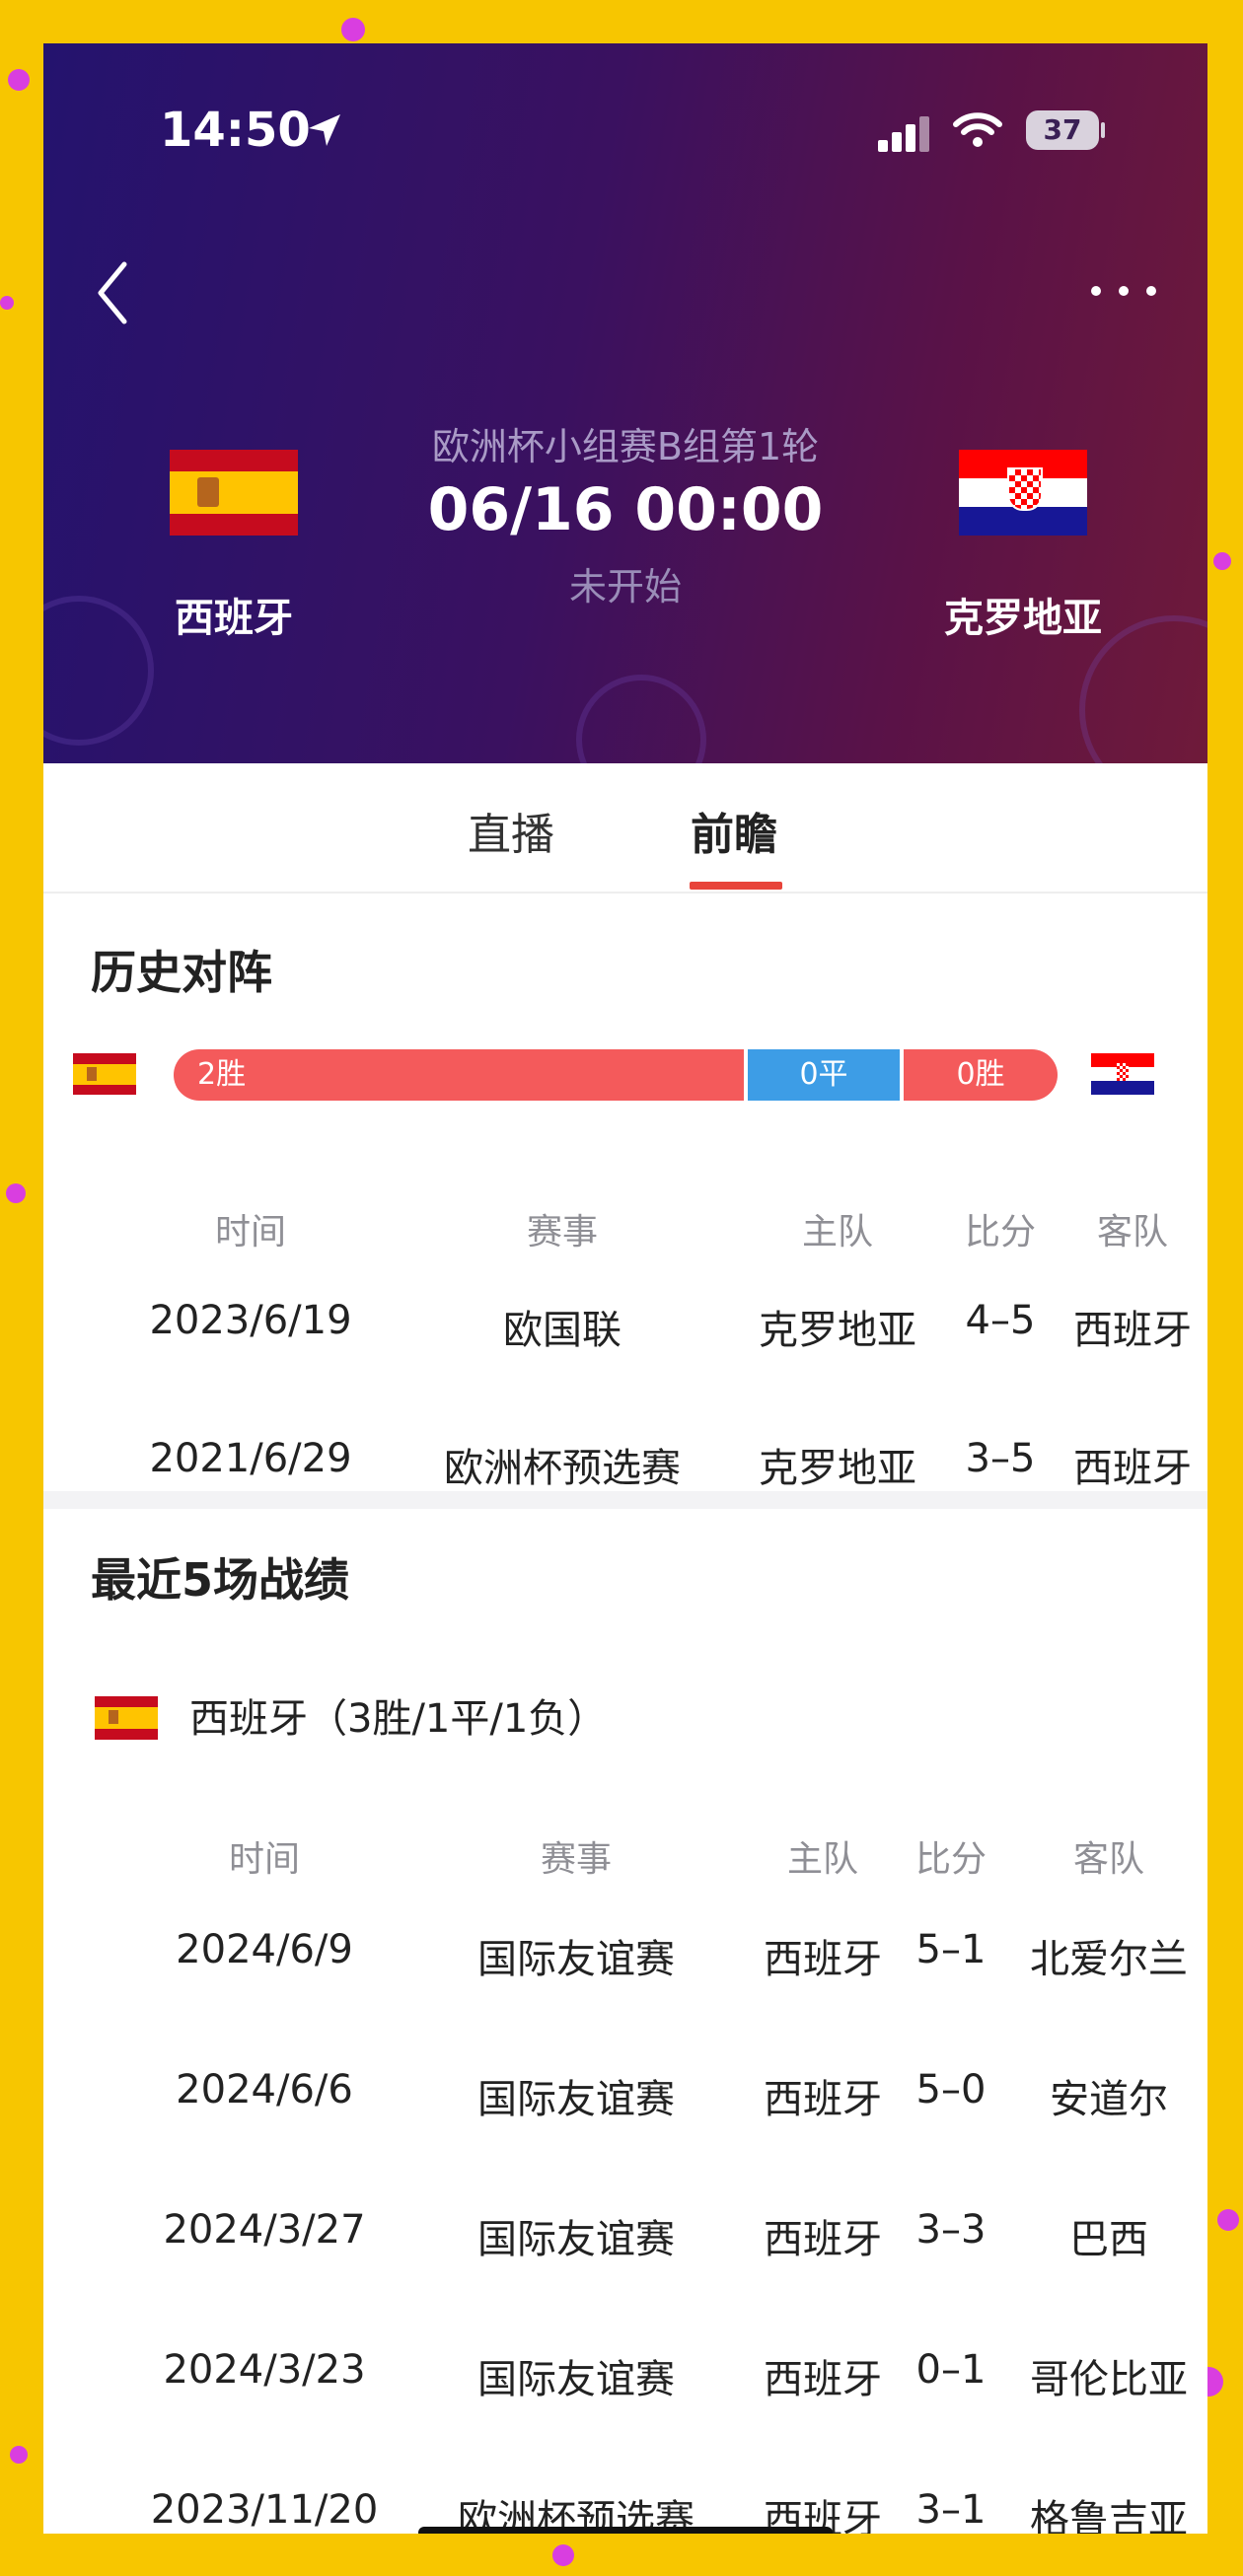  I want to click on match-status: 未开始, so click(625, 586).